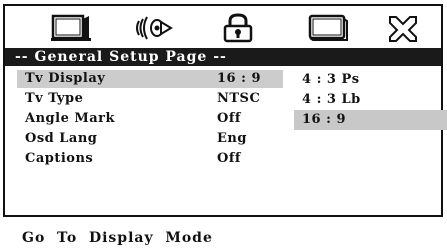  I want to click on tv-display-options: 4 : 3 Ps 4 : 3 Lb 16 : 9, so click(370, 100).